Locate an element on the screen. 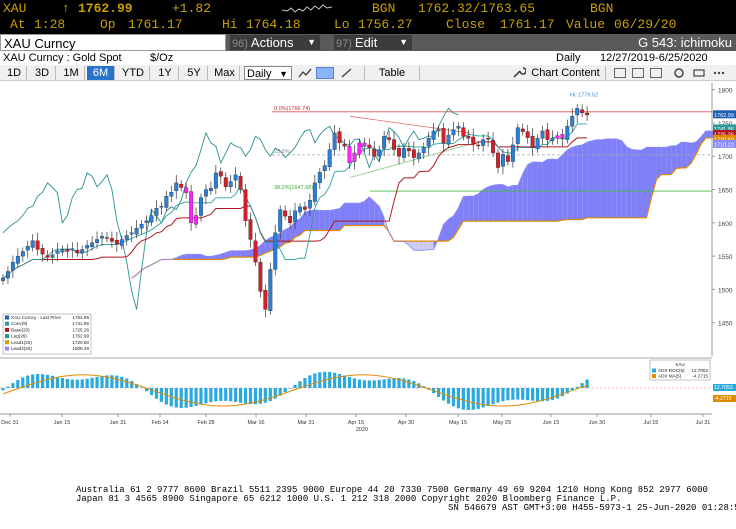 The height and width of the screenshot is (529, 736). edit-menu-button: 97) Edit ▼ is located at coordinates (373, 42).